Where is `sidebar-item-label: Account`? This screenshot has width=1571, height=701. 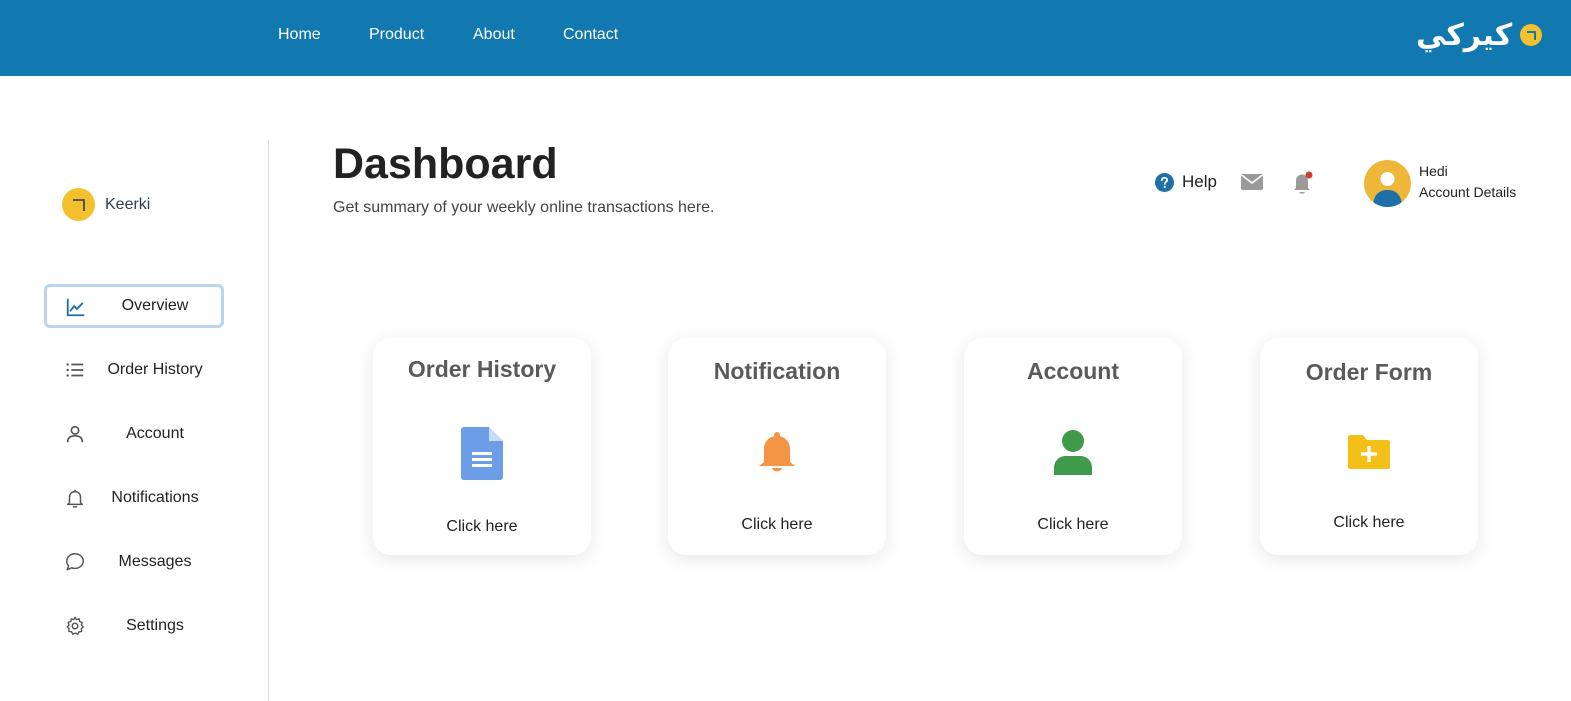
sidebar-item-label: Account is located at coordinates (155, 433).